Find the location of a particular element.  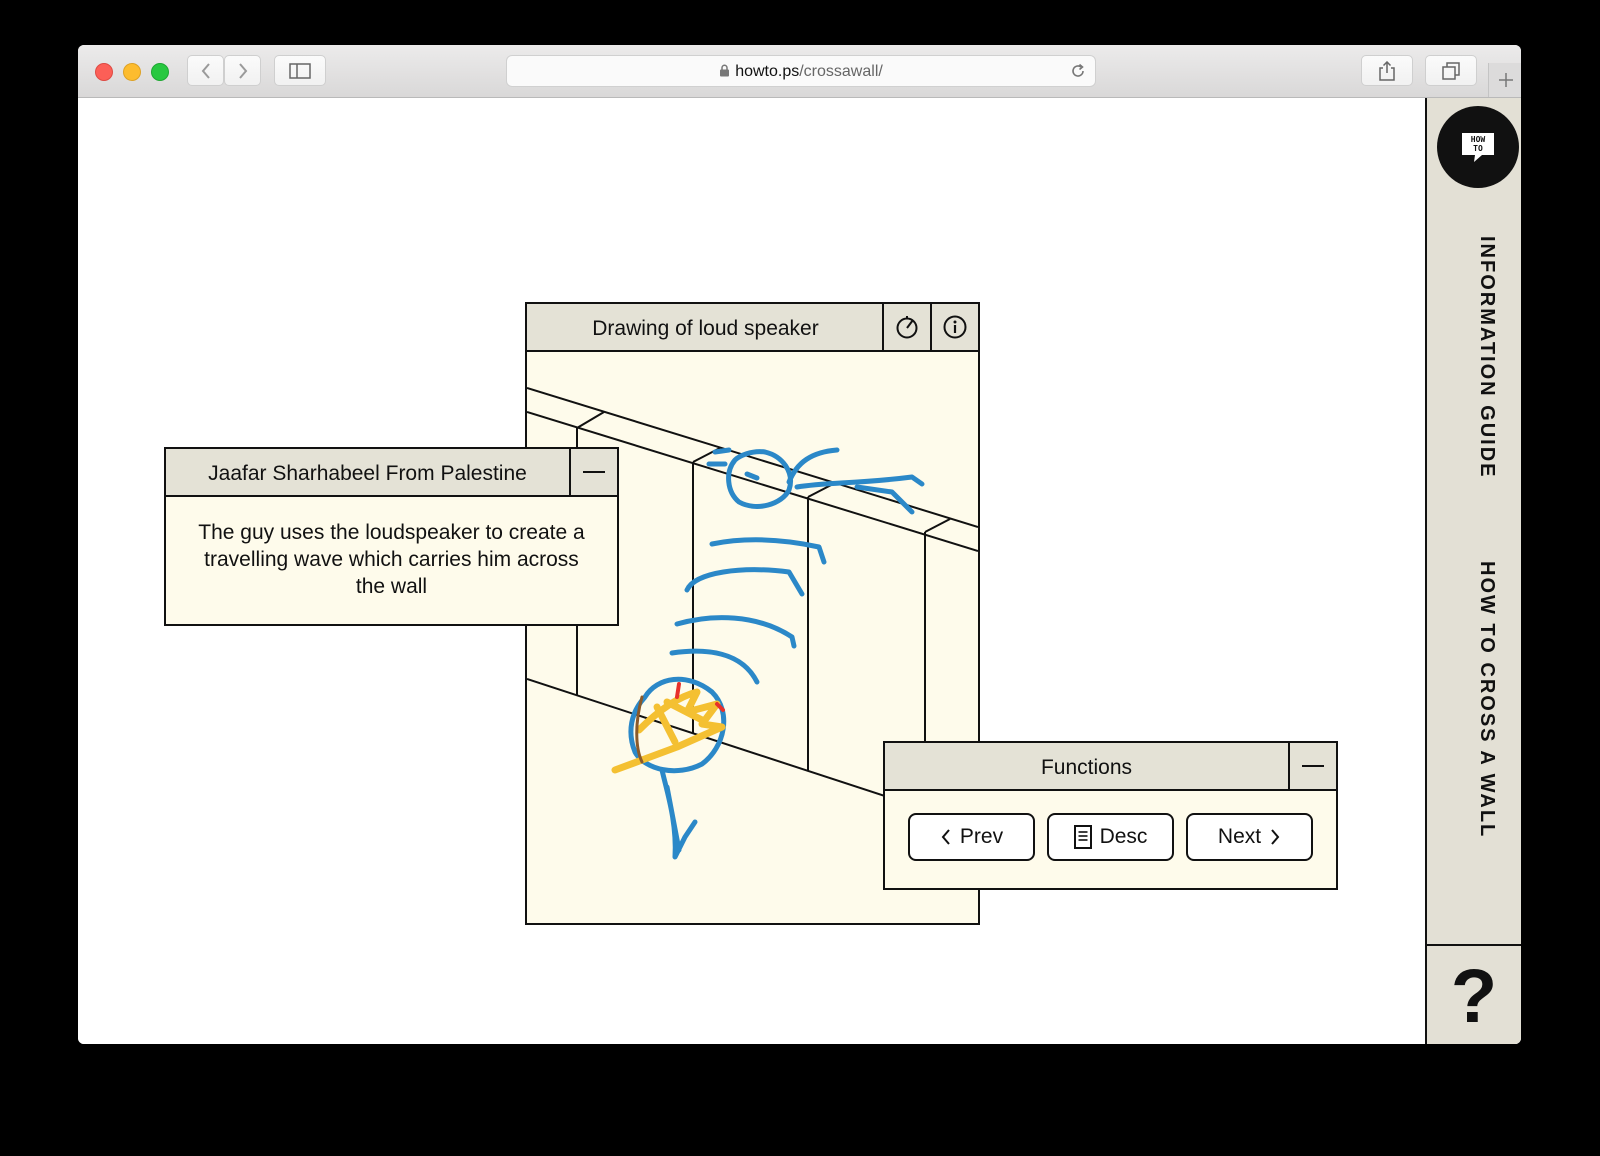

prev-button: Prev is located at coordinates (971, 837).